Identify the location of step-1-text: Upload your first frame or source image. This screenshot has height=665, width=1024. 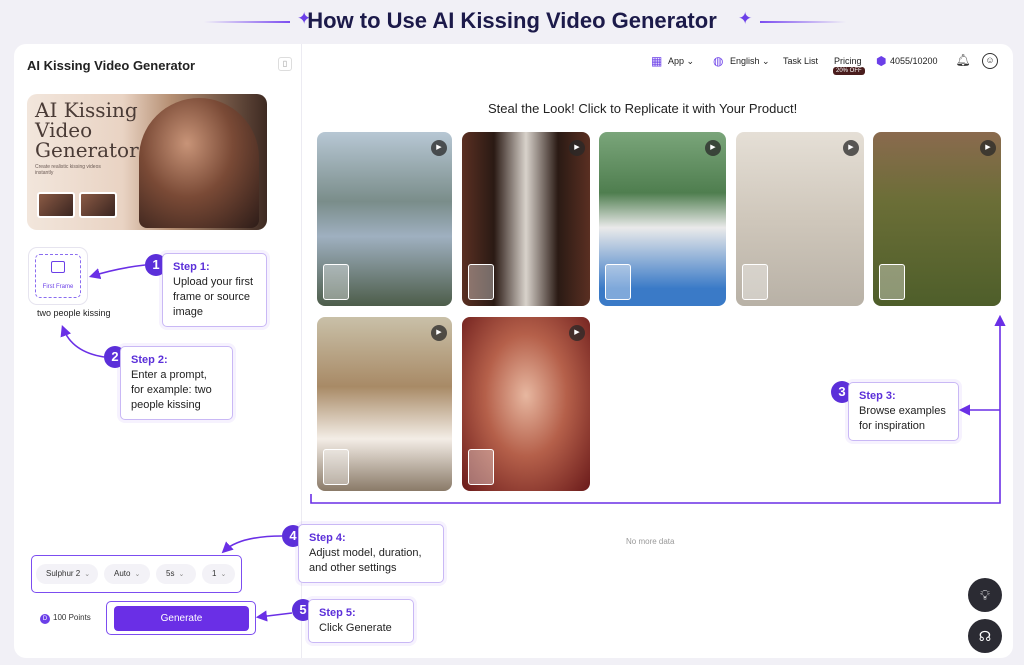
(213, 297).